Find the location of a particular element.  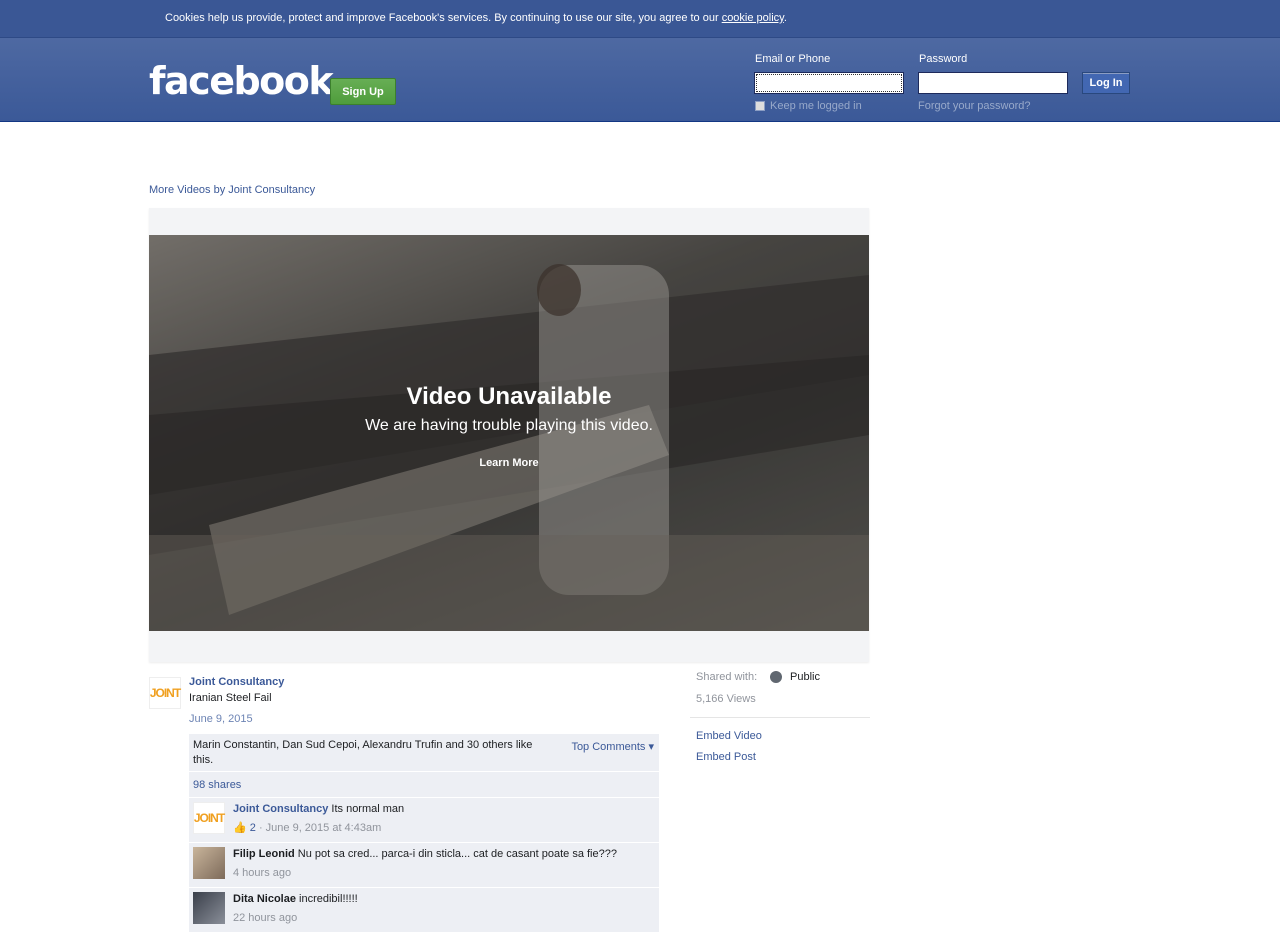

post-date: June 9, 2015 is located at coordinates (221, 719).